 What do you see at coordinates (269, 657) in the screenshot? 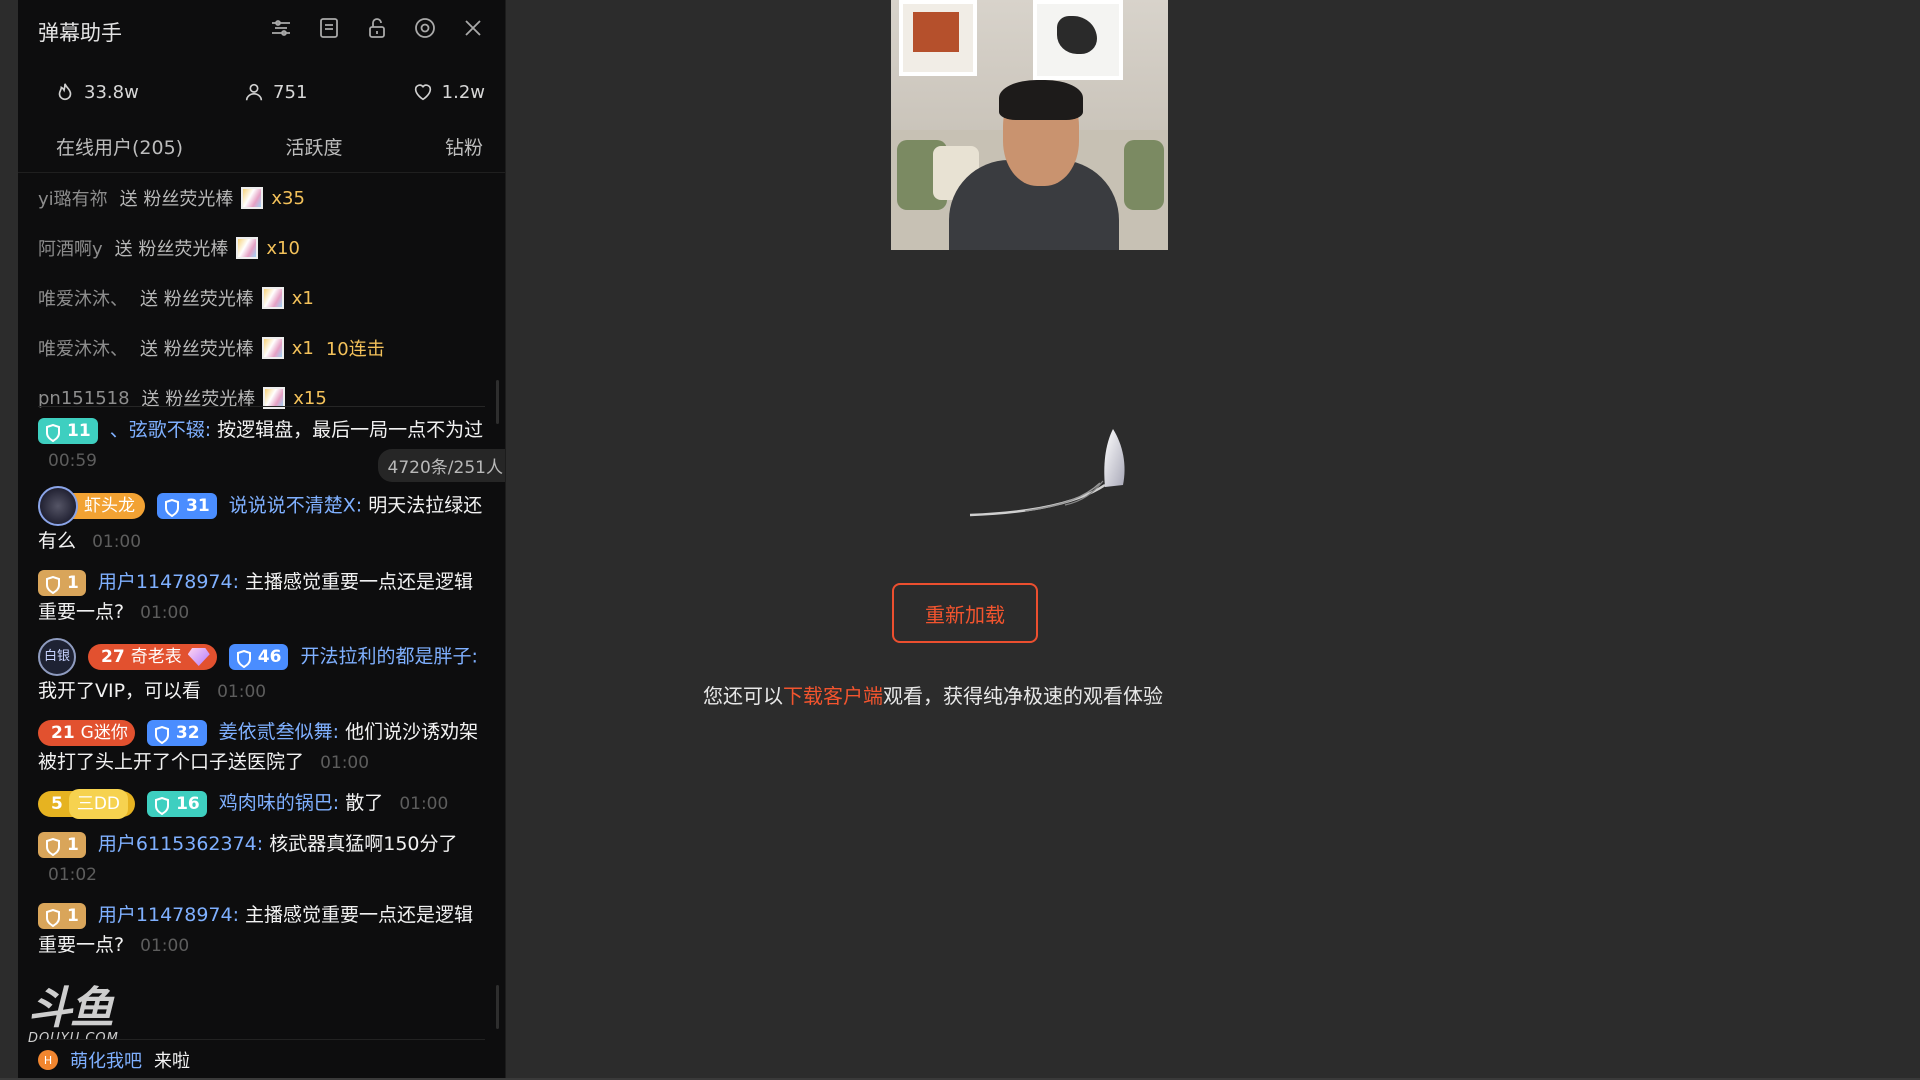
I see `fan-badge-level: 46` at bounding box center [269, 657].